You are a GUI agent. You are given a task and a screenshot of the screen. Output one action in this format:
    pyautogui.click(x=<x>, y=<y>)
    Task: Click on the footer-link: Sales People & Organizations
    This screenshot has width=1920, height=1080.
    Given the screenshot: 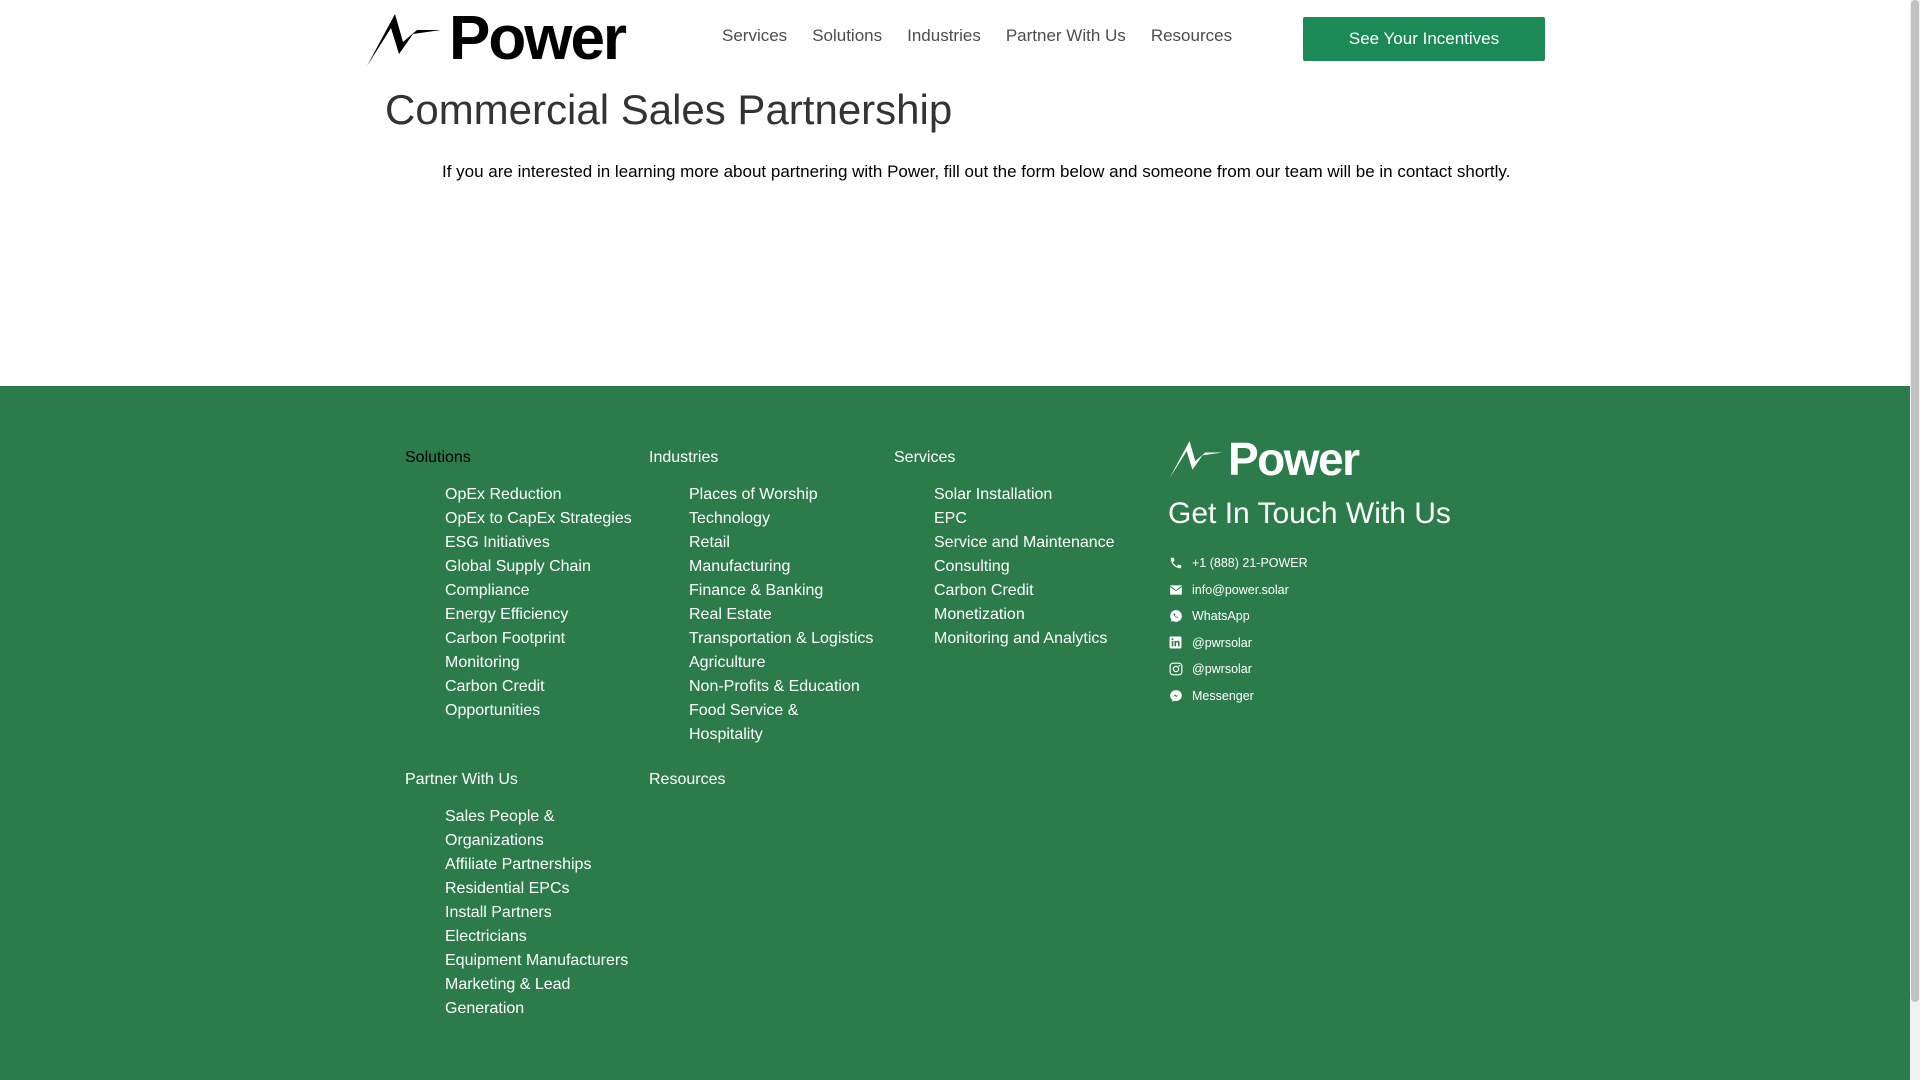 What is the action you would take?
    pyautogui.click(x=540, y=829)
    